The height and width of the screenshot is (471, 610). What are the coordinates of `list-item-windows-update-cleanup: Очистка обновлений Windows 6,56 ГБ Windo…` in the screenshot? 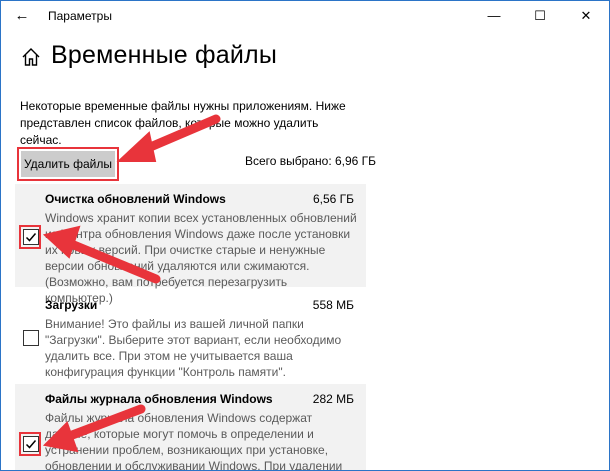 It's located at (190, 244).